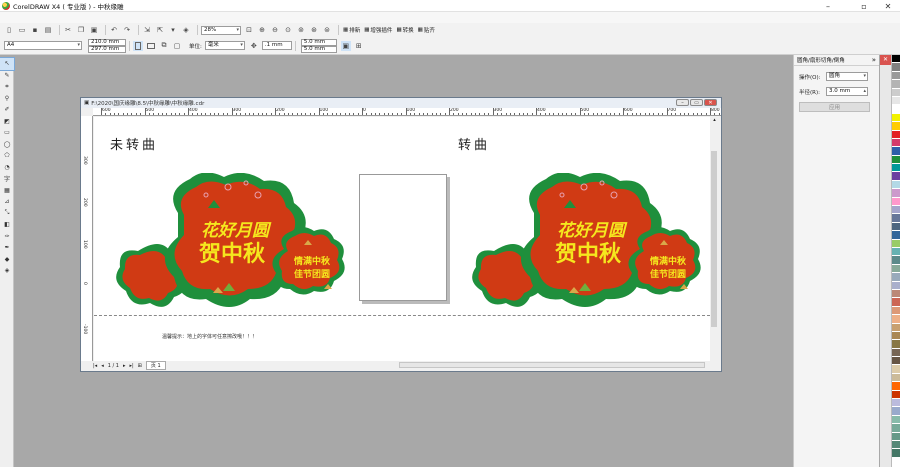 The image size is (900, 467). I want to click on all-pages-icon: ⧉, so click(164, 46).